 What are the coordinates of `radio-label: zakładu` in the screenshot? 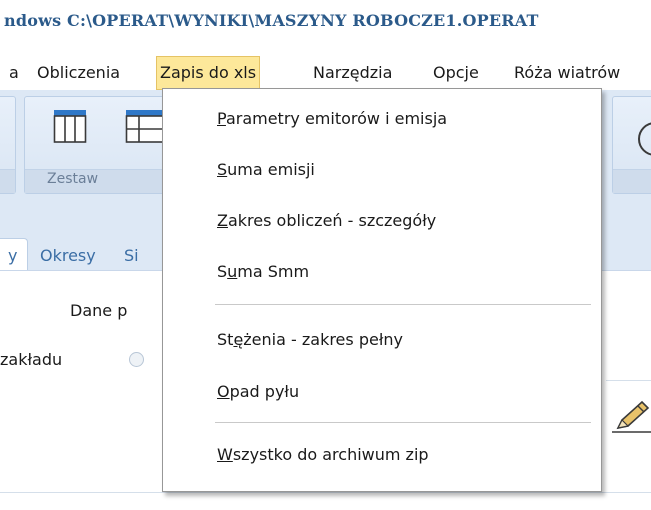 It's located at (31, 359).